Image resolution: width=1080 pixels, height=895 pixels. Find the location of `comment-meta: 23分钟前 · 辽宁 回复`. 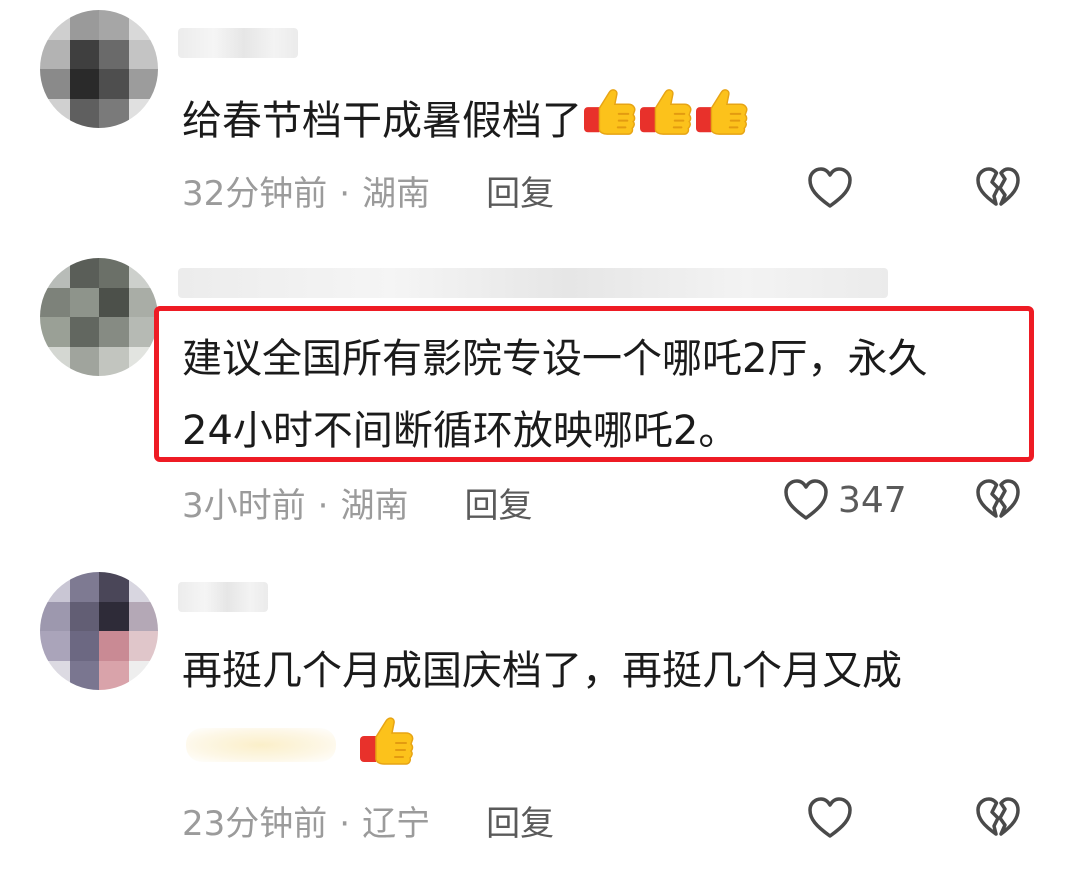

comment-meta: 23分钟前 · 辽宁 回复 is located at coordinates (368, 820).